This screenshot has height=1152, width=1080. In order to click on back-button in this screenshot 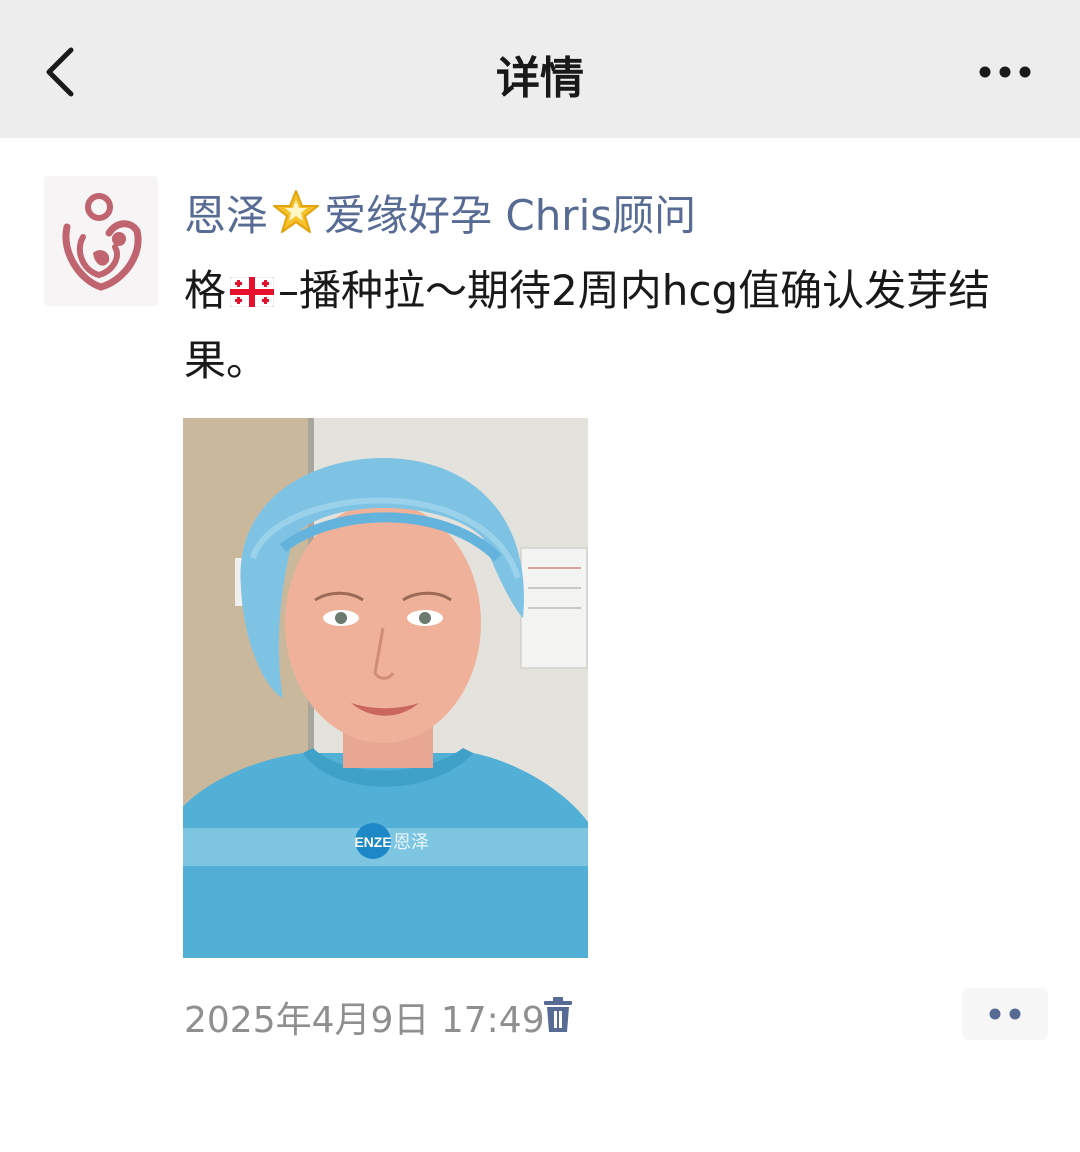, I will do `click(60, 72)`.